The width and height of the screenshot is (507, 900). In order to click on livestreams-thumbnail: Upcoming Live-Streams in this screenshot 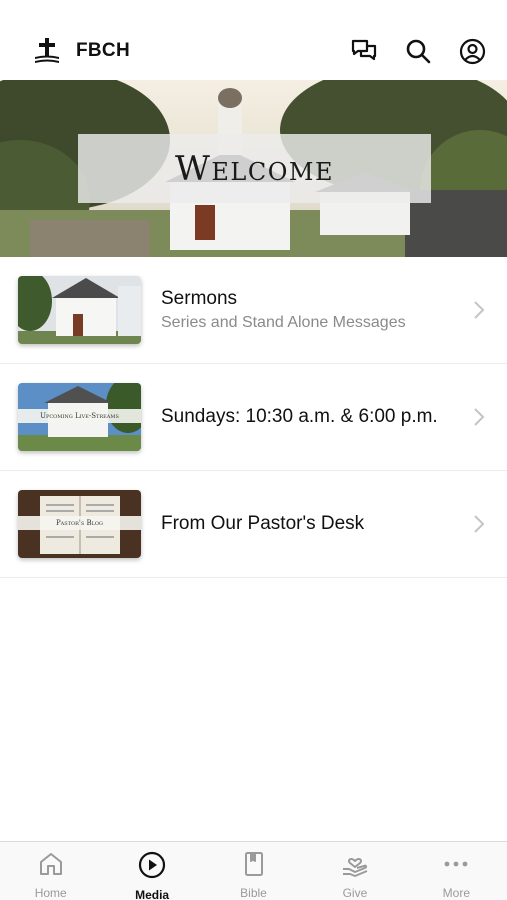, I will do `click(79, 417)`.